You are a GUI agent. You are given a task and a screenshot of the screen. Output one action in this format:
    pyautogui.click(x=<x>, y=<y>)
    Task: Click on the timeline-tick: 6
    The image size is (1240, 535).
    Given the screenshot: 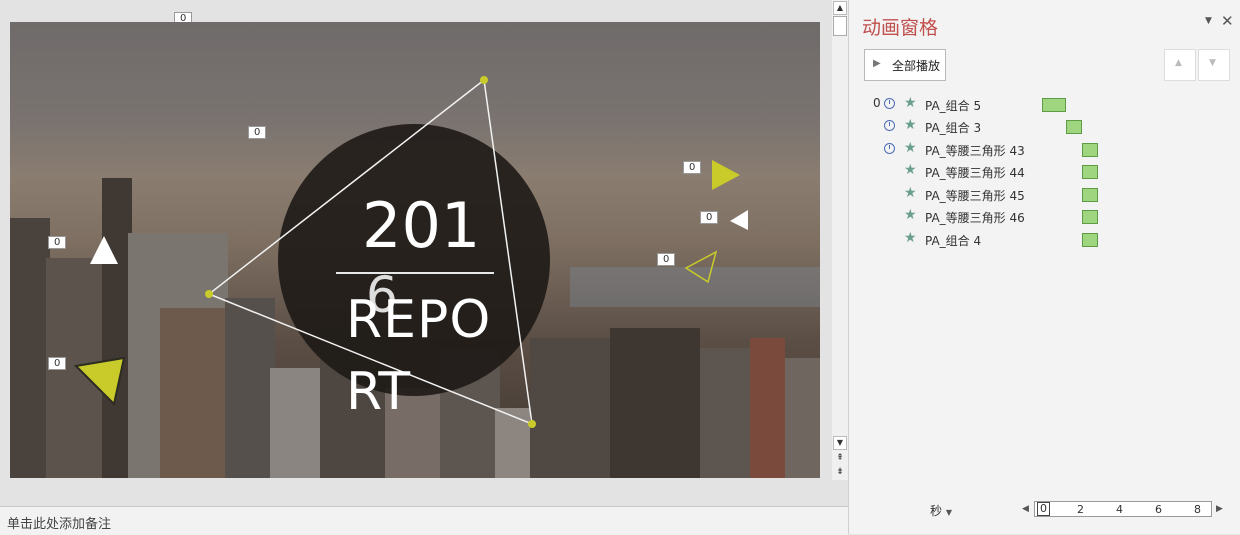 What is the action you would take?
    pyautogui.click(x=1158, y=509)
    